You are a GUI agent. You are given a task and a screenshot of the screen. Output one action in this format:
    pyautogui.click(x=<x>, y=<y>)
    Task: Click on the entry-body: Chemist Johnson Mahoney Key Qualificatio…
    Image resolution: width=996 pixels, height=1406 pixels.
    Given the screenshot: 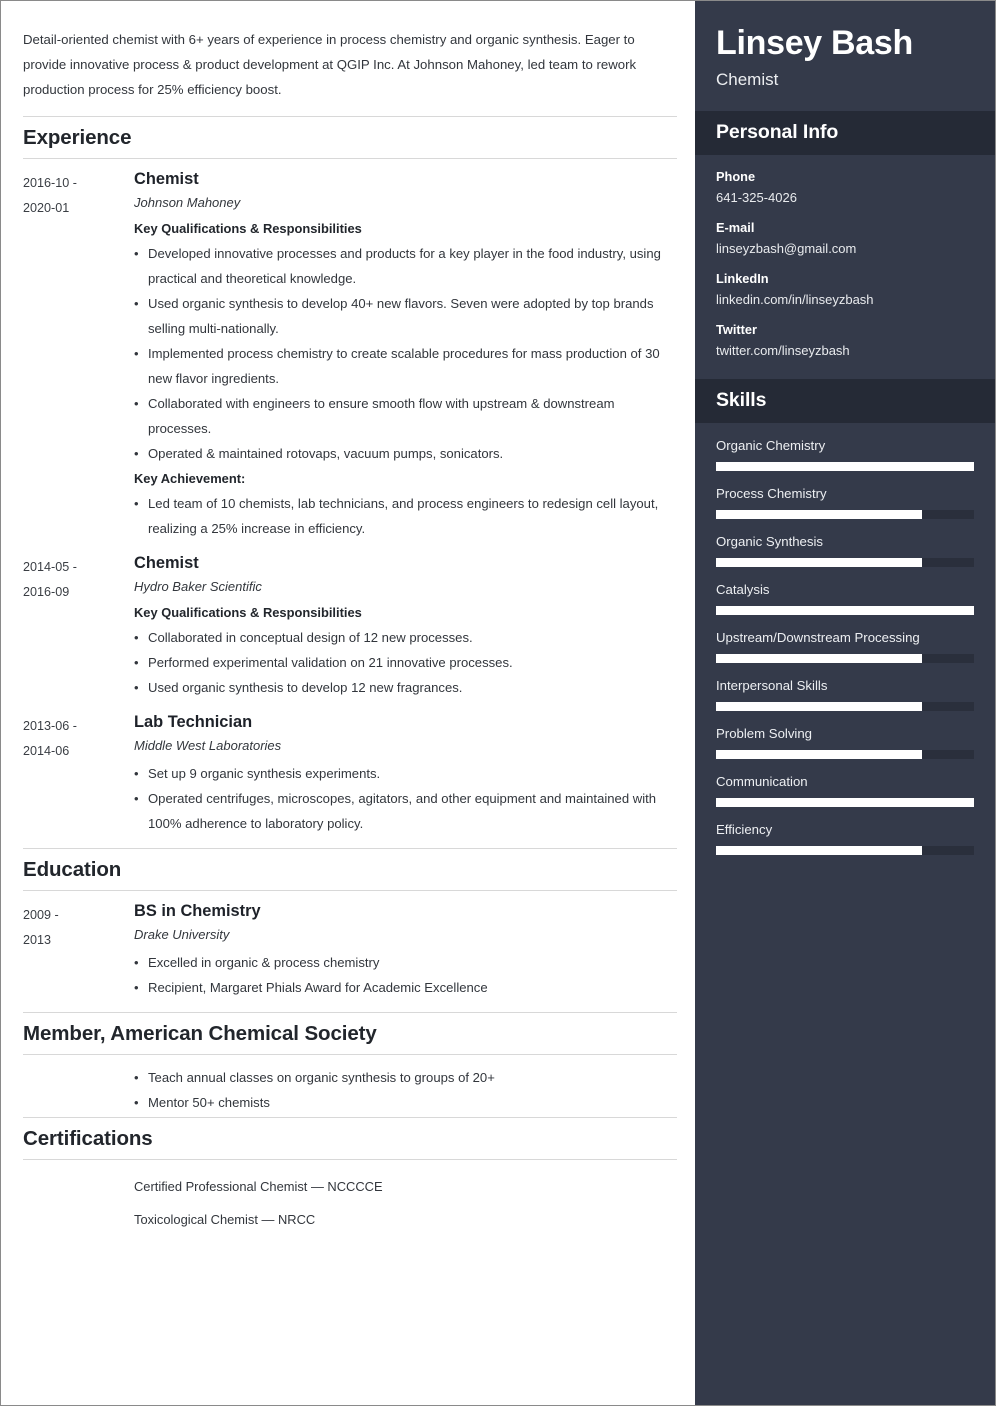 What is the action you would take?
    pyautogui.click(x=405, y=356)
    